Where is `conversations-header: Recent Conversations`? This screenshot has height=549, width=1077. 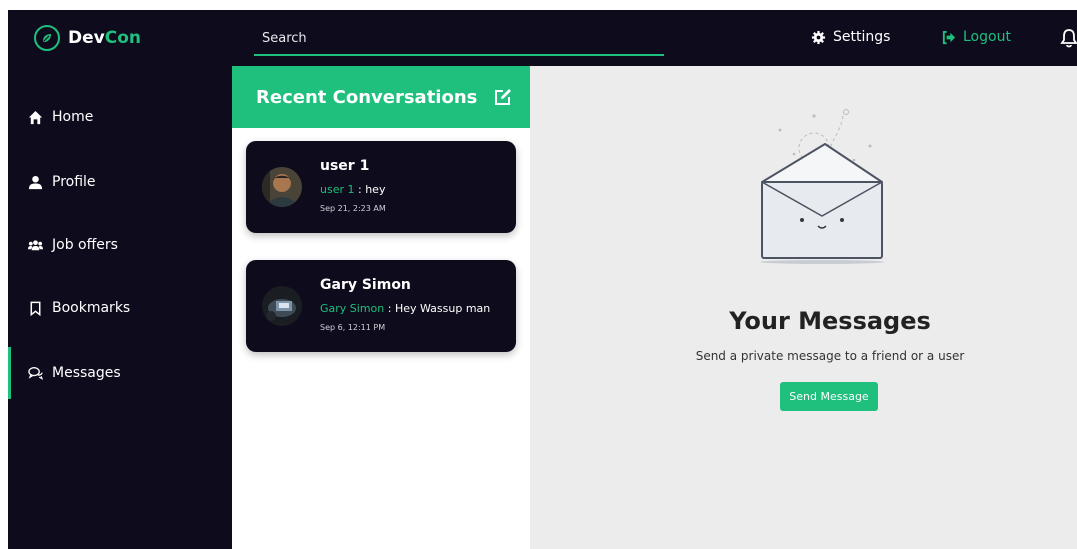 conversations-header: Recent Conversations is located at coordinates (381, 97).